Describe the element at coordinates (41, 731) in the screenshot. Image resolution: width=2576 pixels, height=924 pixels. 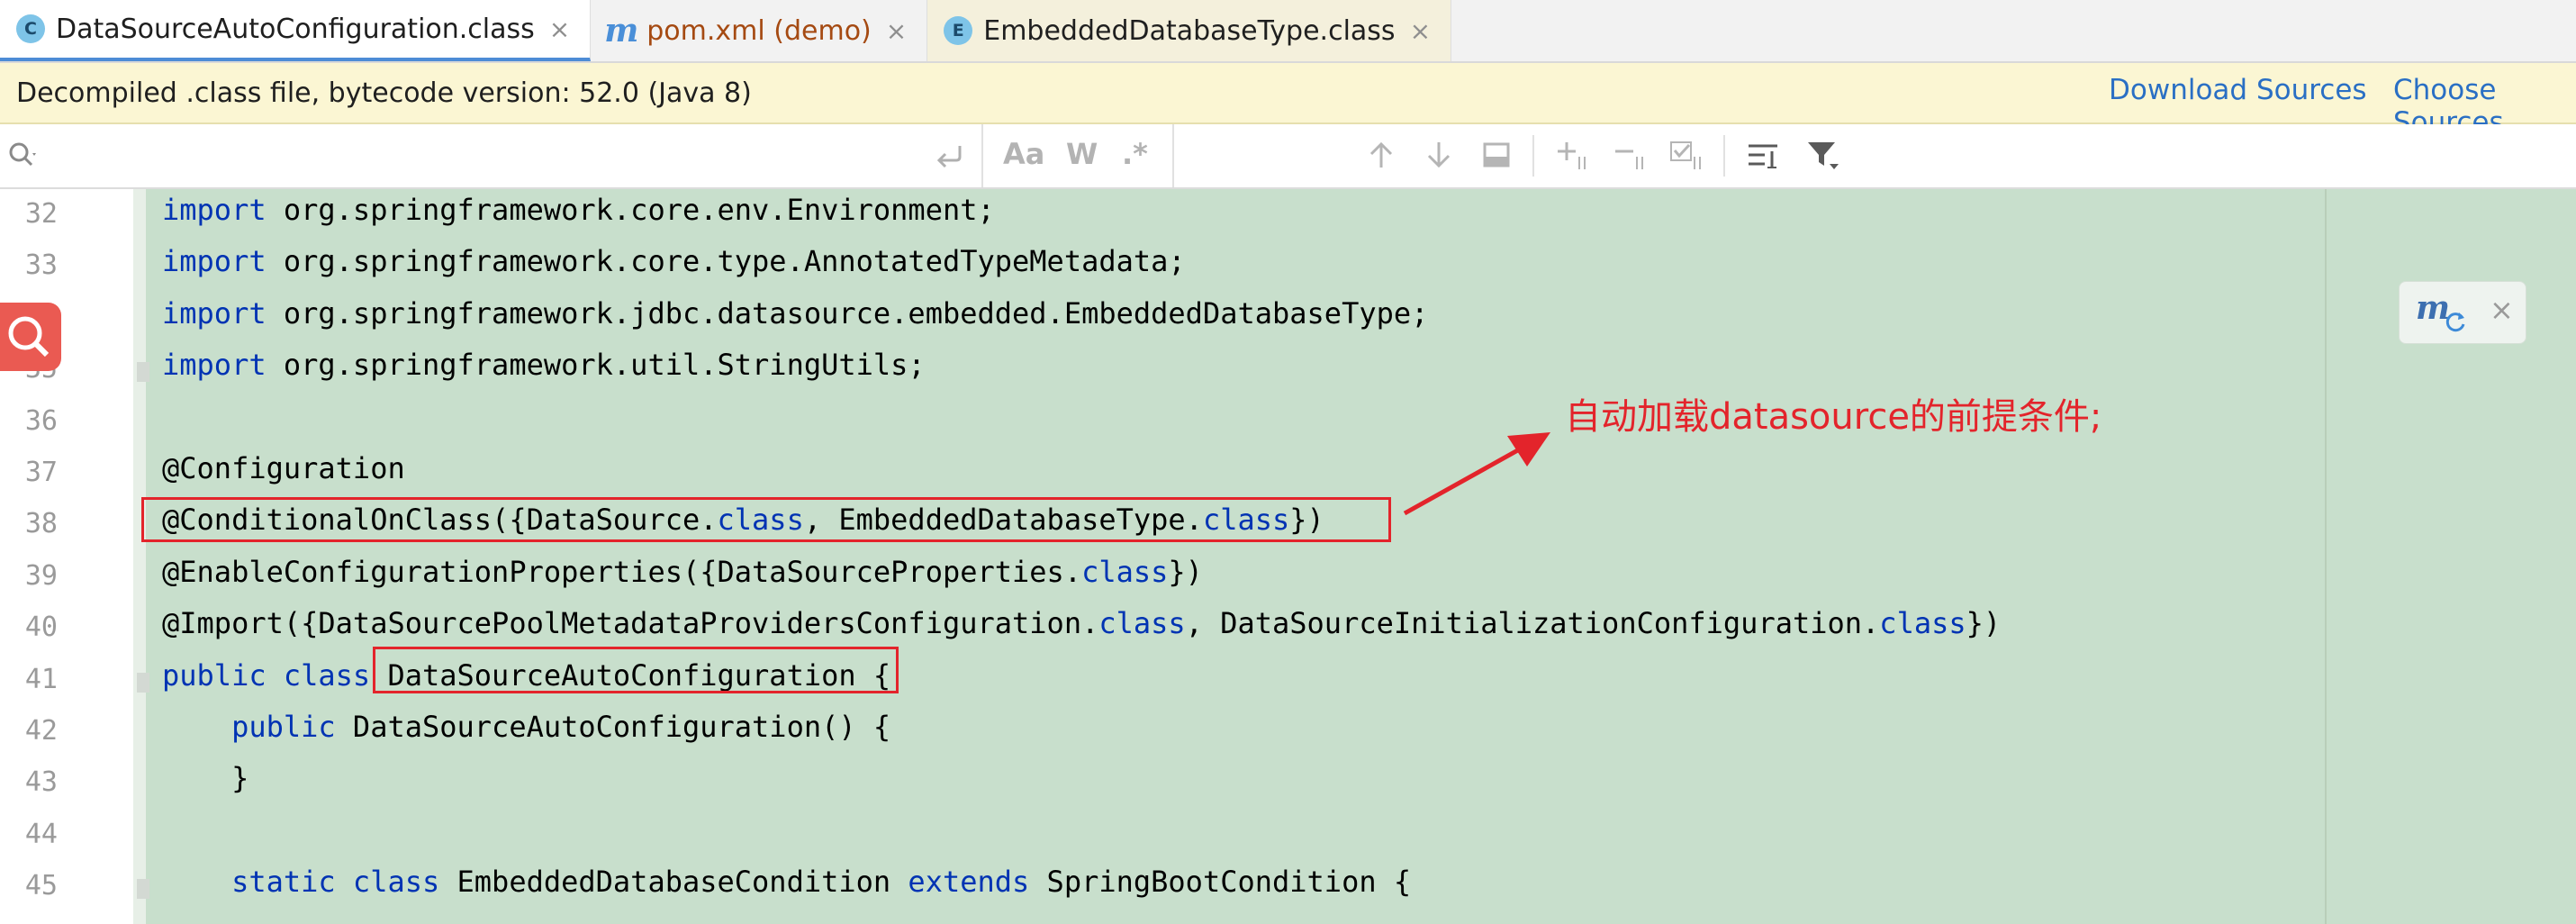
I see `line-number: 42` at that location.